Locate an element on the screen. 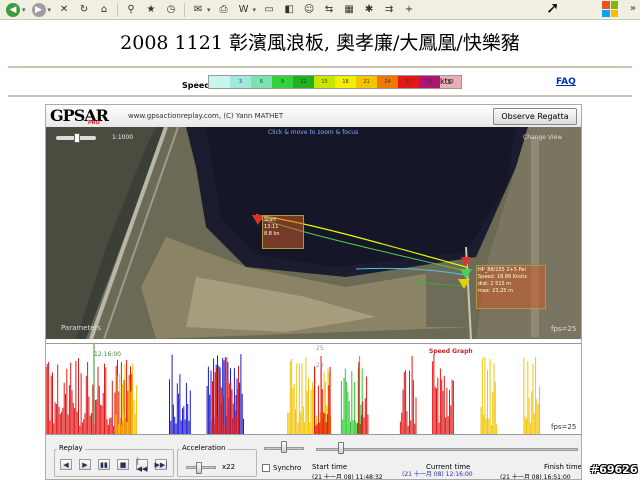  speed-graph-title: Speed Graph is located at coordinates (451, 351).